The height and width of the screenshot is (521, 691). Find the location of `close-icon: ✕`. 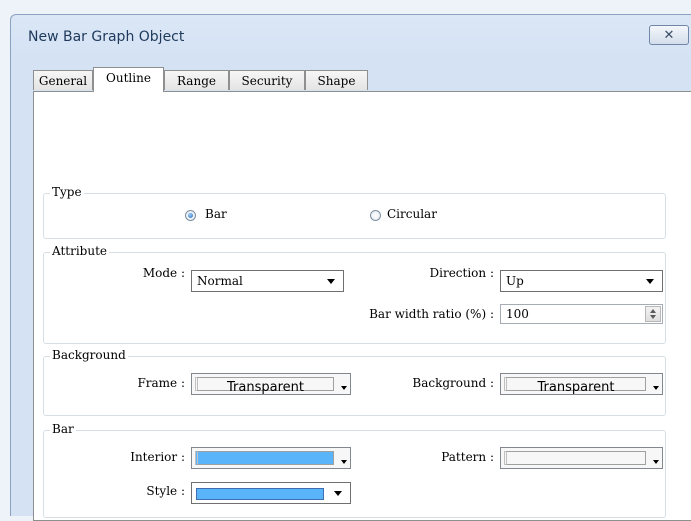

close-icon: ✕ is located at coordinates (669, 35).